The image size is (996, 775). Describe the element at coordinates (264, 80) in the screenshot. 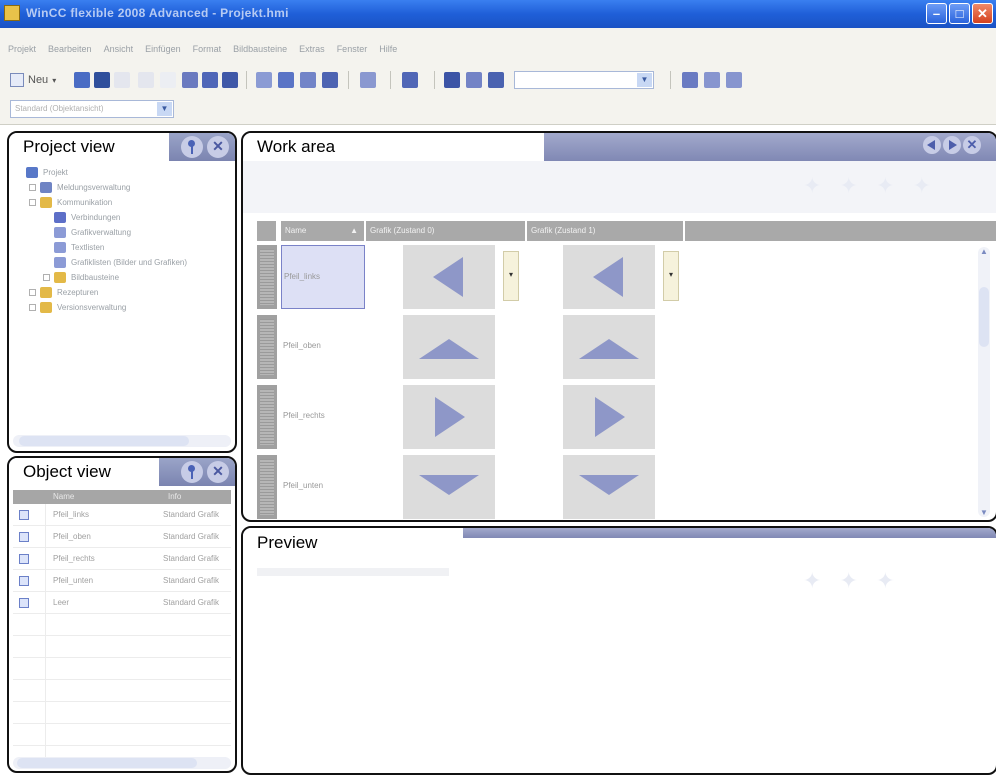

I see `check-icon` at that location.